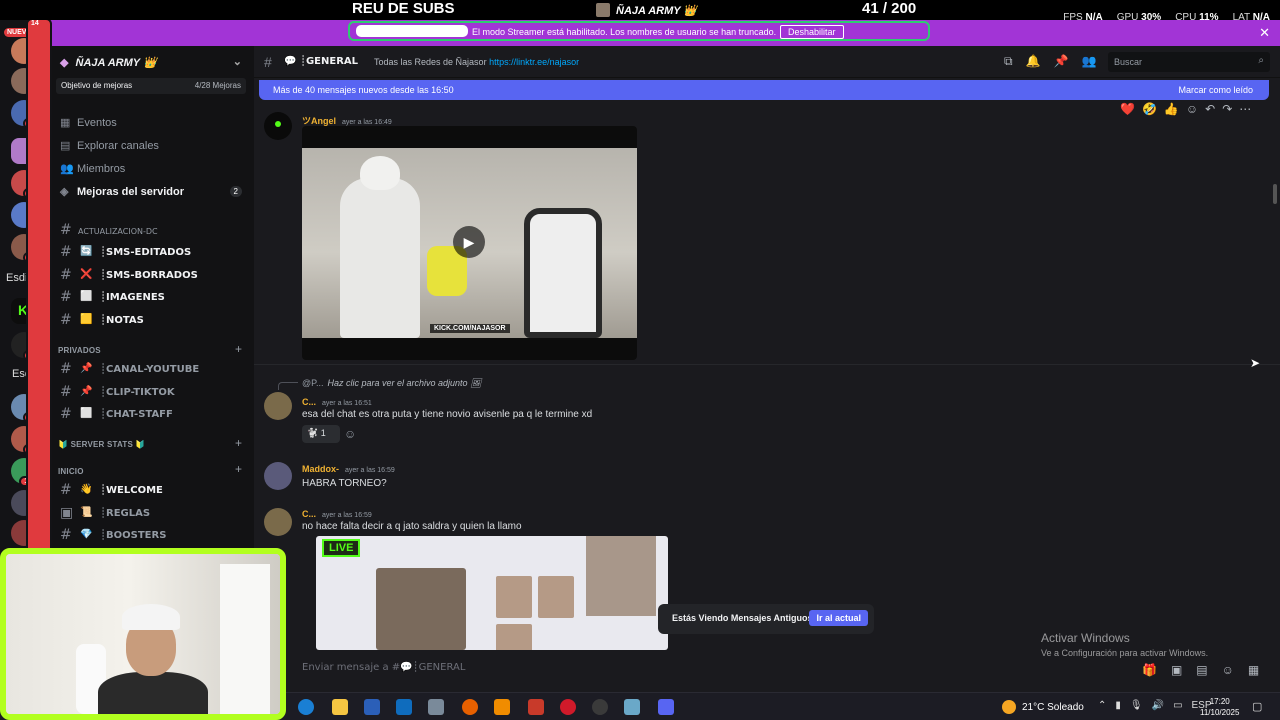  I want to click on video-attachment: ▶ KICK.COM/NAJASOR, so click(469, 243).